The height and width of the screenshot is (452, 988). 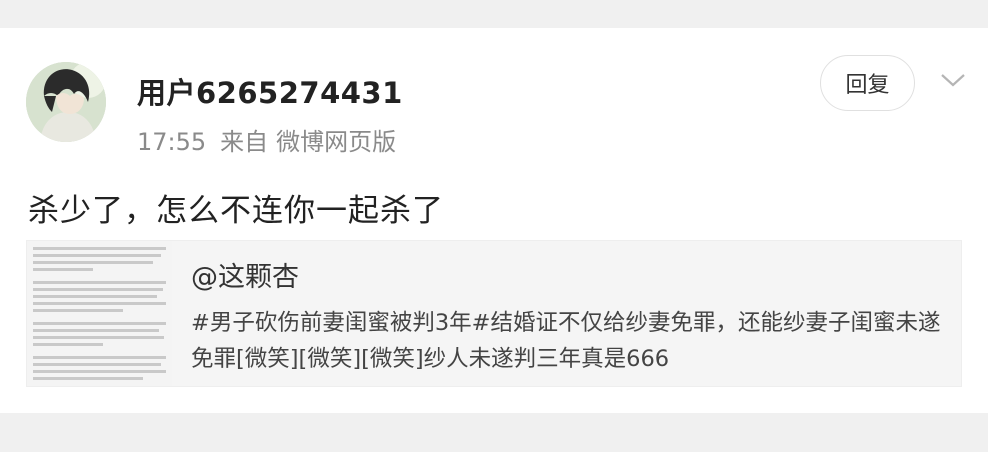 I want to click on bottom-divider-band, so click(x=494, y=432).